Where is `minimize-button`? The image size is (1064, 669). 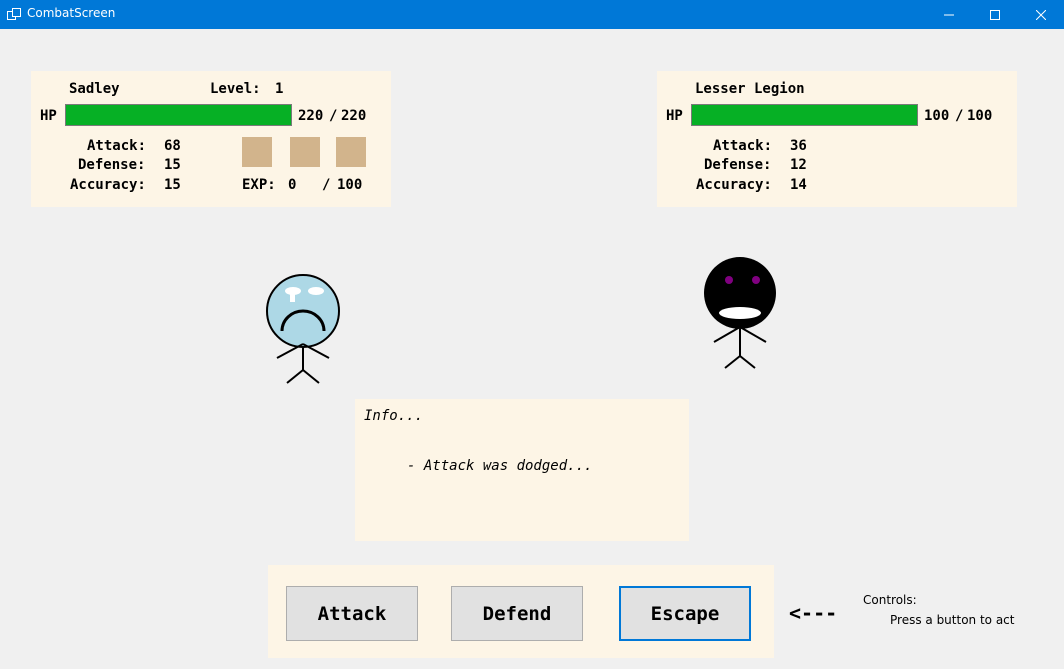 minimize-button is located at coordinates (949, 14).